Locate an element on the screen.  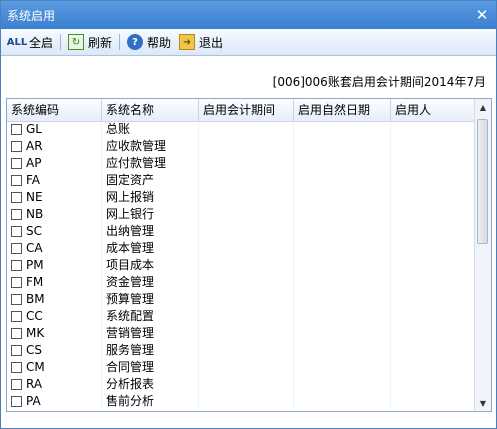
table-row: CA 成本管理 is located at coordinates (241, 248).